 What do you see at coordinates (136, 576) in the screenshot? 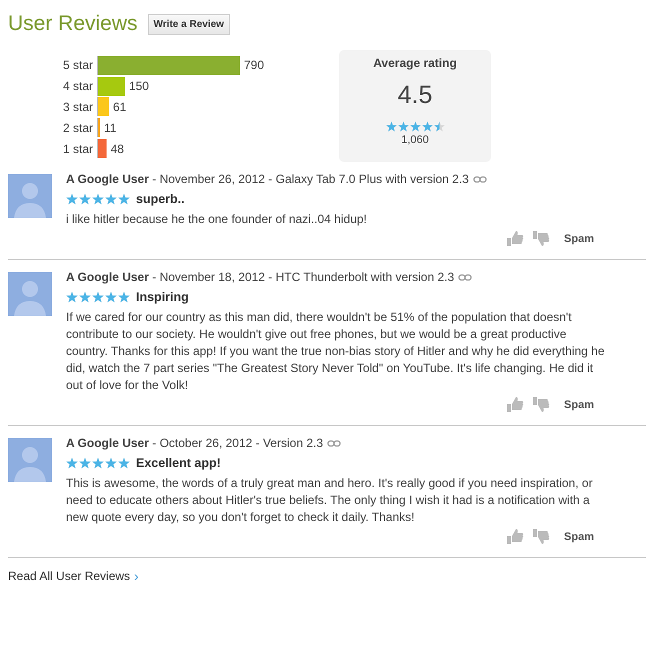
I see `chevron: ›` at bounding box center [136, 576].